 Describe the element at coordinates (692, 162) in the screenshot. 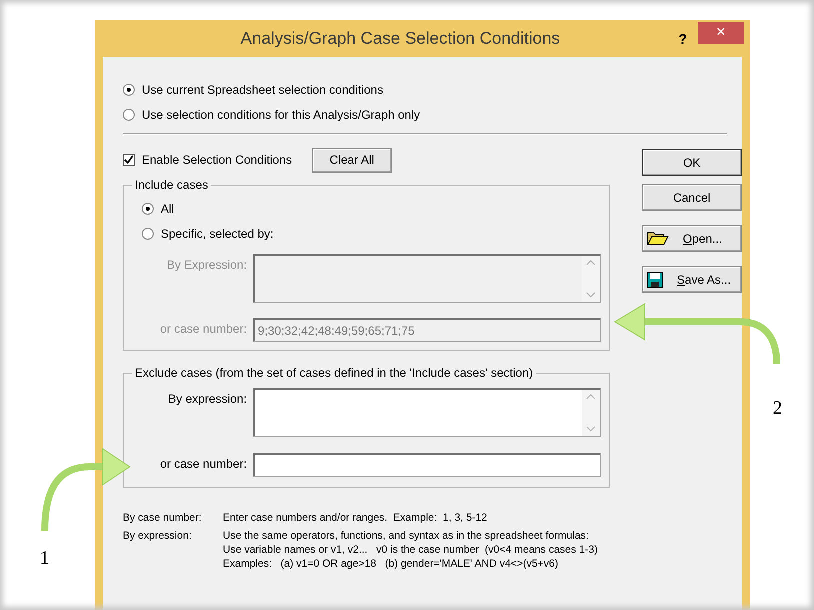

I see `dialog-button: OK` at that location.